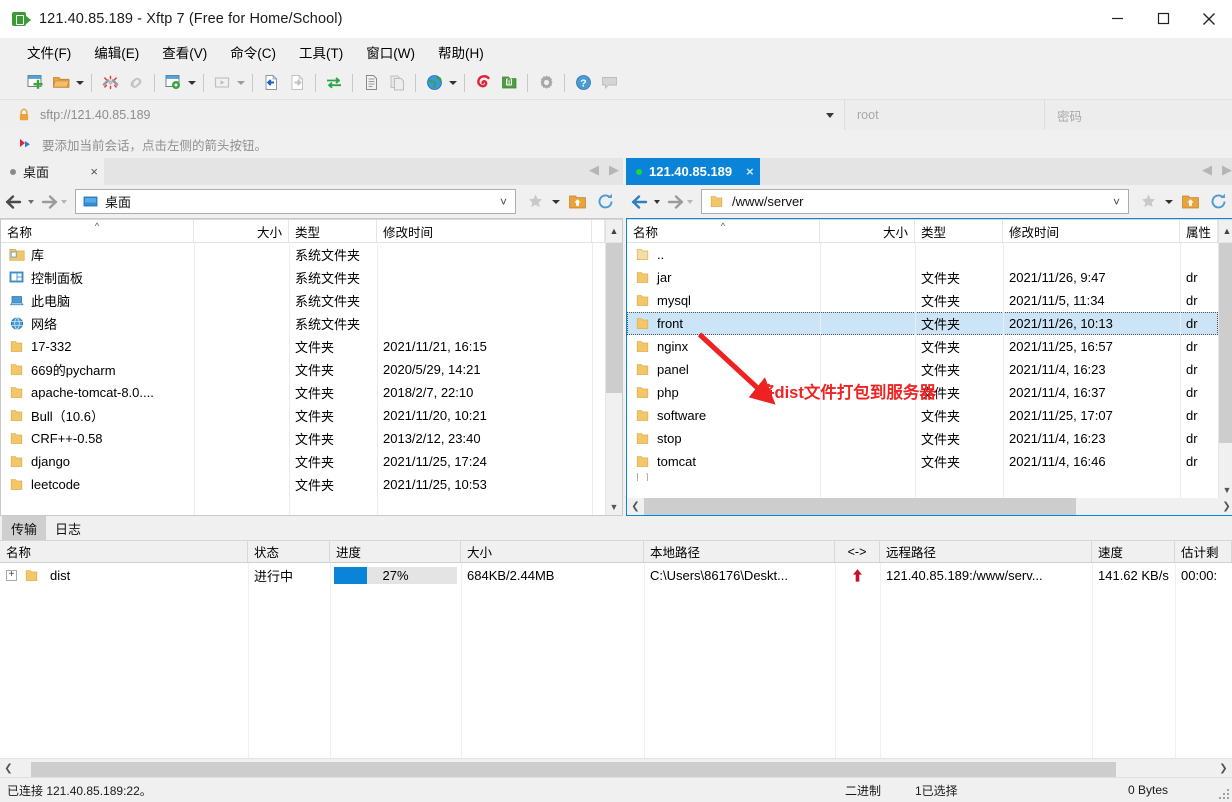 The image size is (1232, 802). What do you see at coordinates (503, 202) in the screenshot?
I see `local-path-dropdown-icon: ˅` at bounding box center [503, 202].